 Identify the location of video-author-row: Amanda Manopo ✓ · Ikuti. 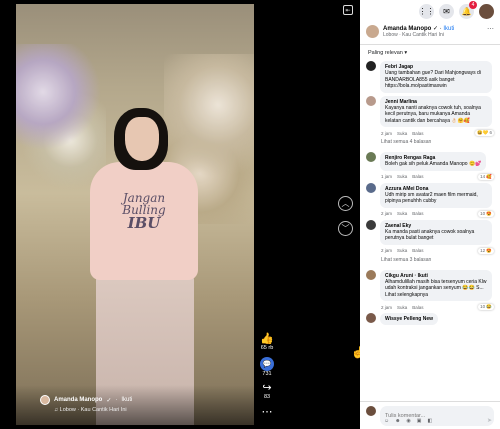
(86, 400).